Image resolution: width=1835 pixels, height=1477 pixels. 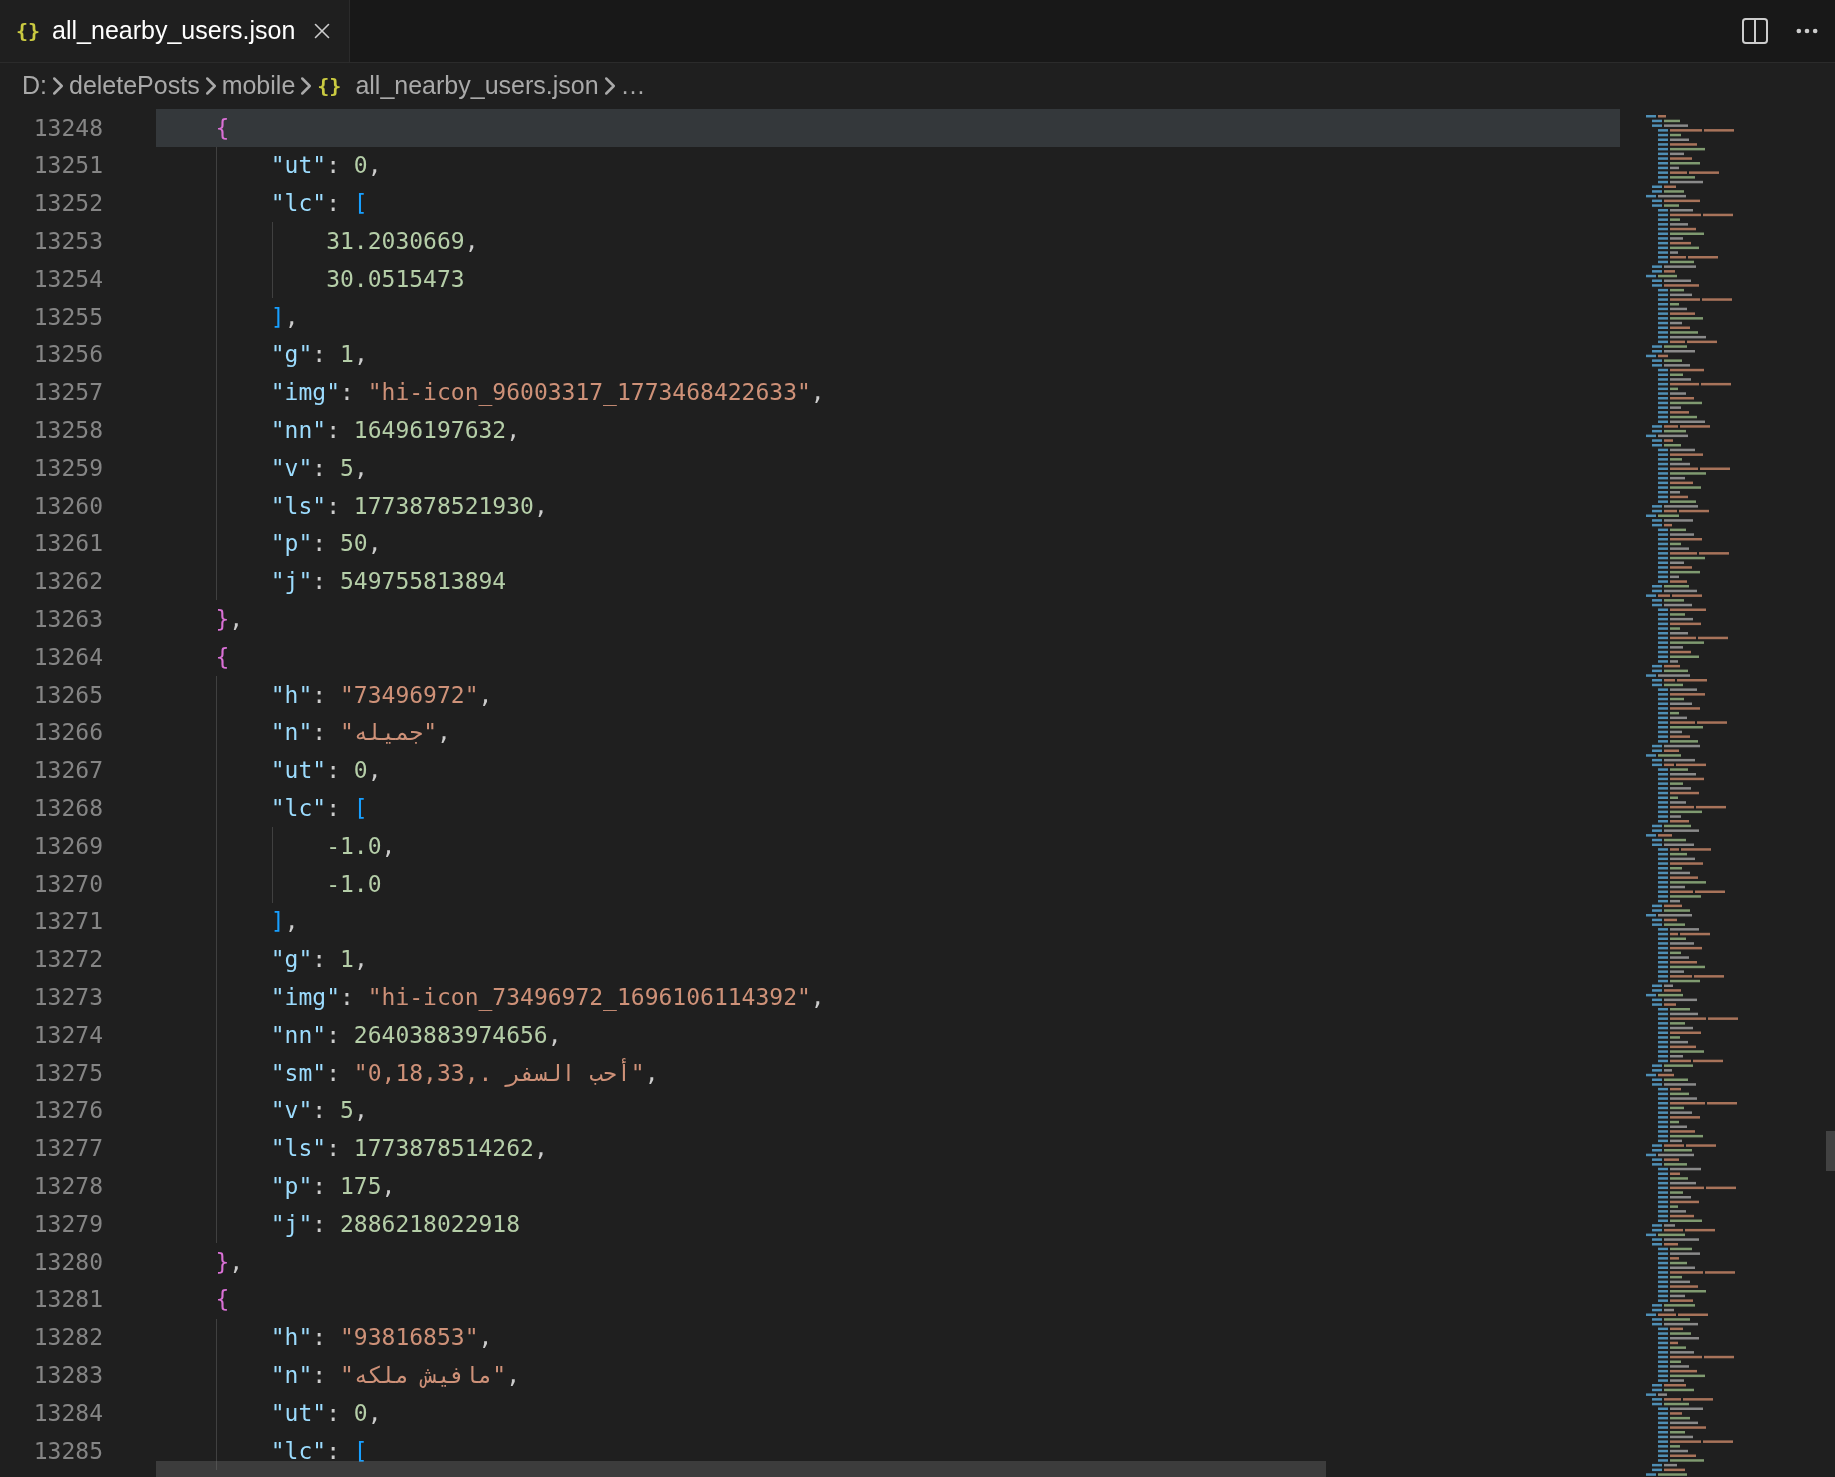 I want to click on line-number: 13276, so click(x=68, y=1111).